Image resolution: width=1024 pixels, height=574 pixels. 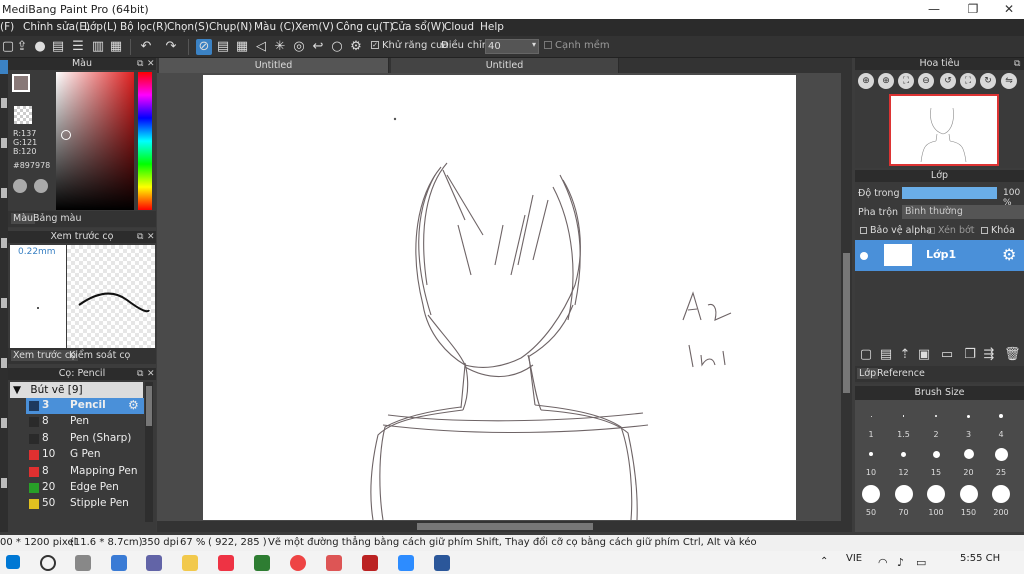 What do you see at coordinates (370, 563) in the screenshot?
I see `app-icon` at bounding box center [370, 563].